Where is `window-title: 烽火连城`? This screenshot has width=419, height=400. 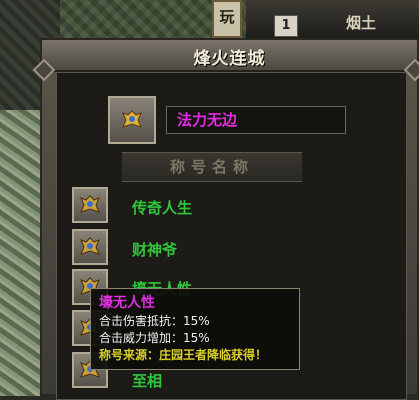 window-title: 烽火连城 is located at coordinates (229, 59).